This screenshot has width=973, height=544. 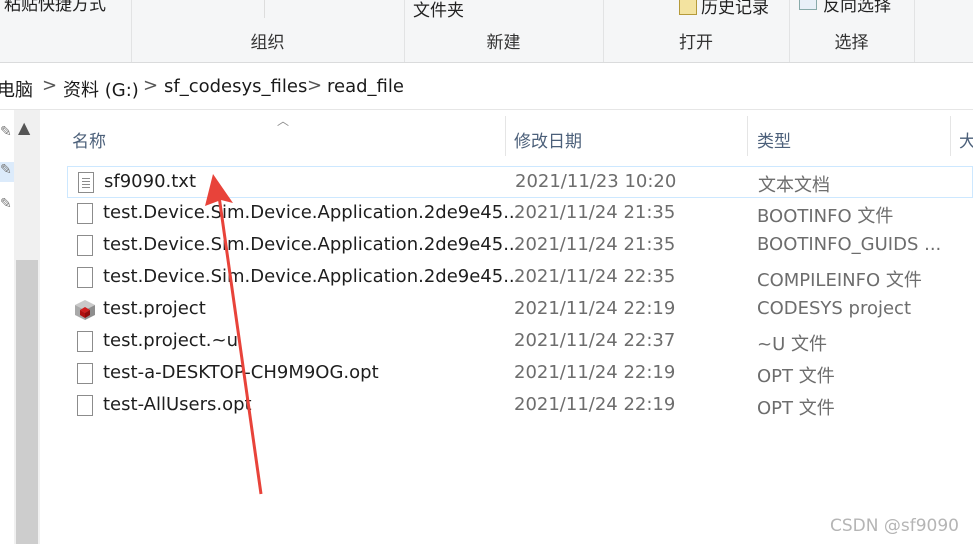 I want to click on column-header-size: 大, so click(x=966, y=147).